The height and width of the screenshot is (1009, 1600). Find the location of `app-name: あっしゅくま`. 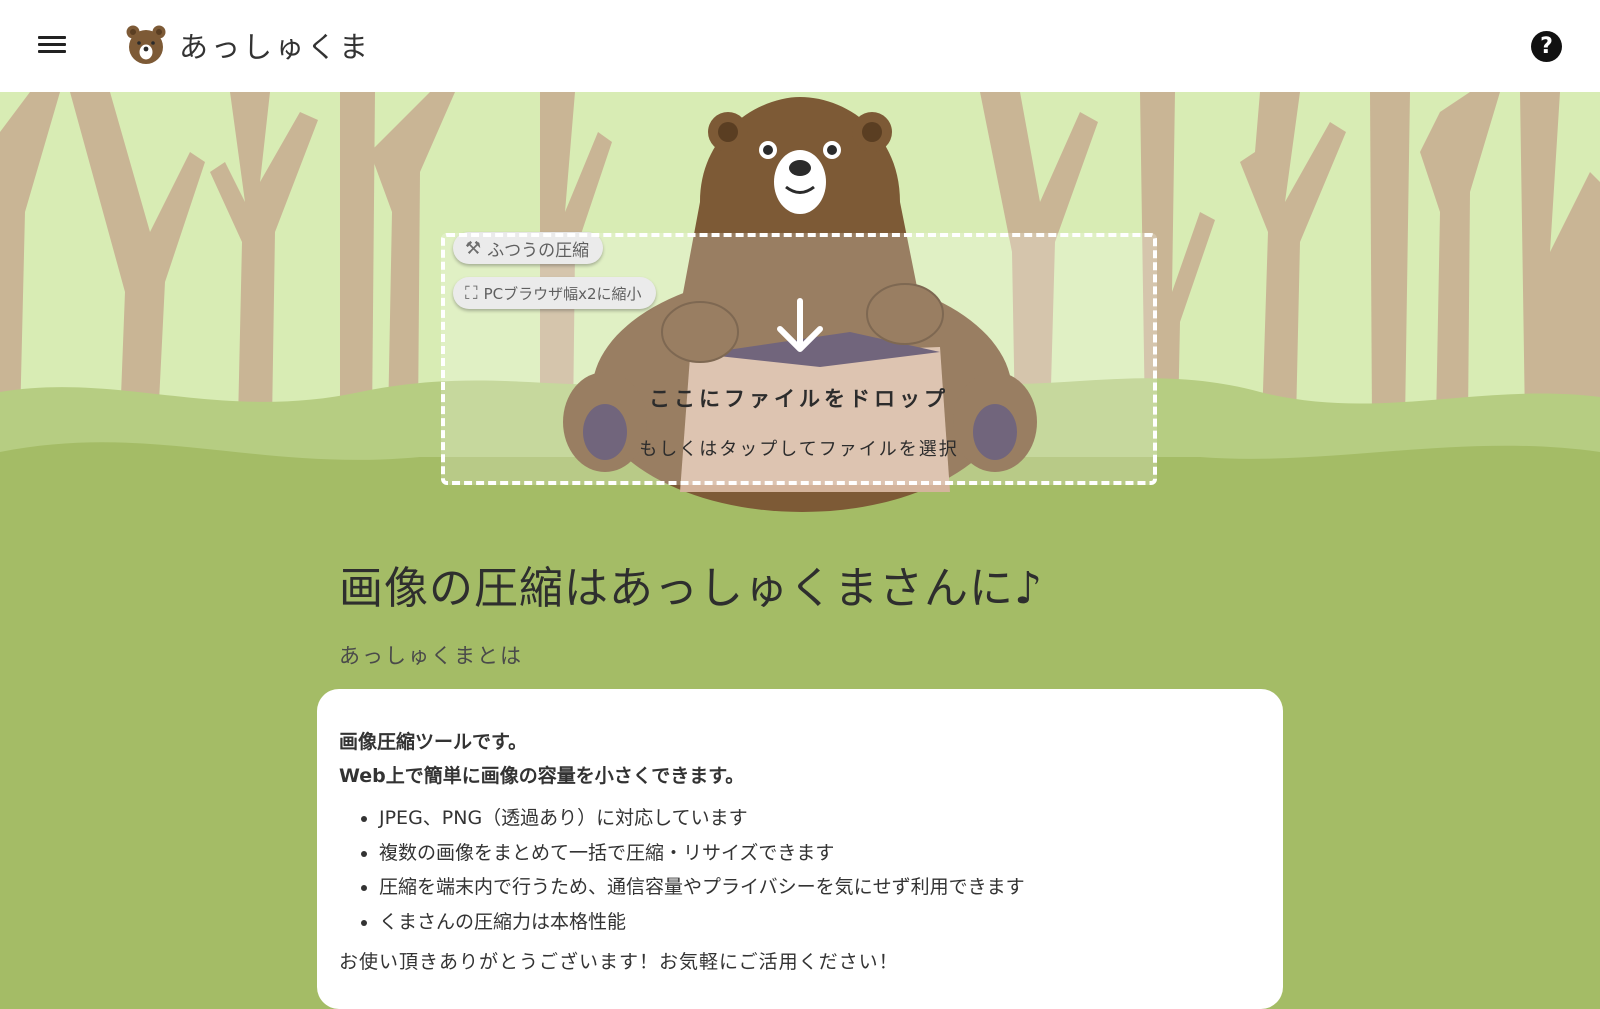

app-name: あっしゅくま is located at coordinates (275, 47).